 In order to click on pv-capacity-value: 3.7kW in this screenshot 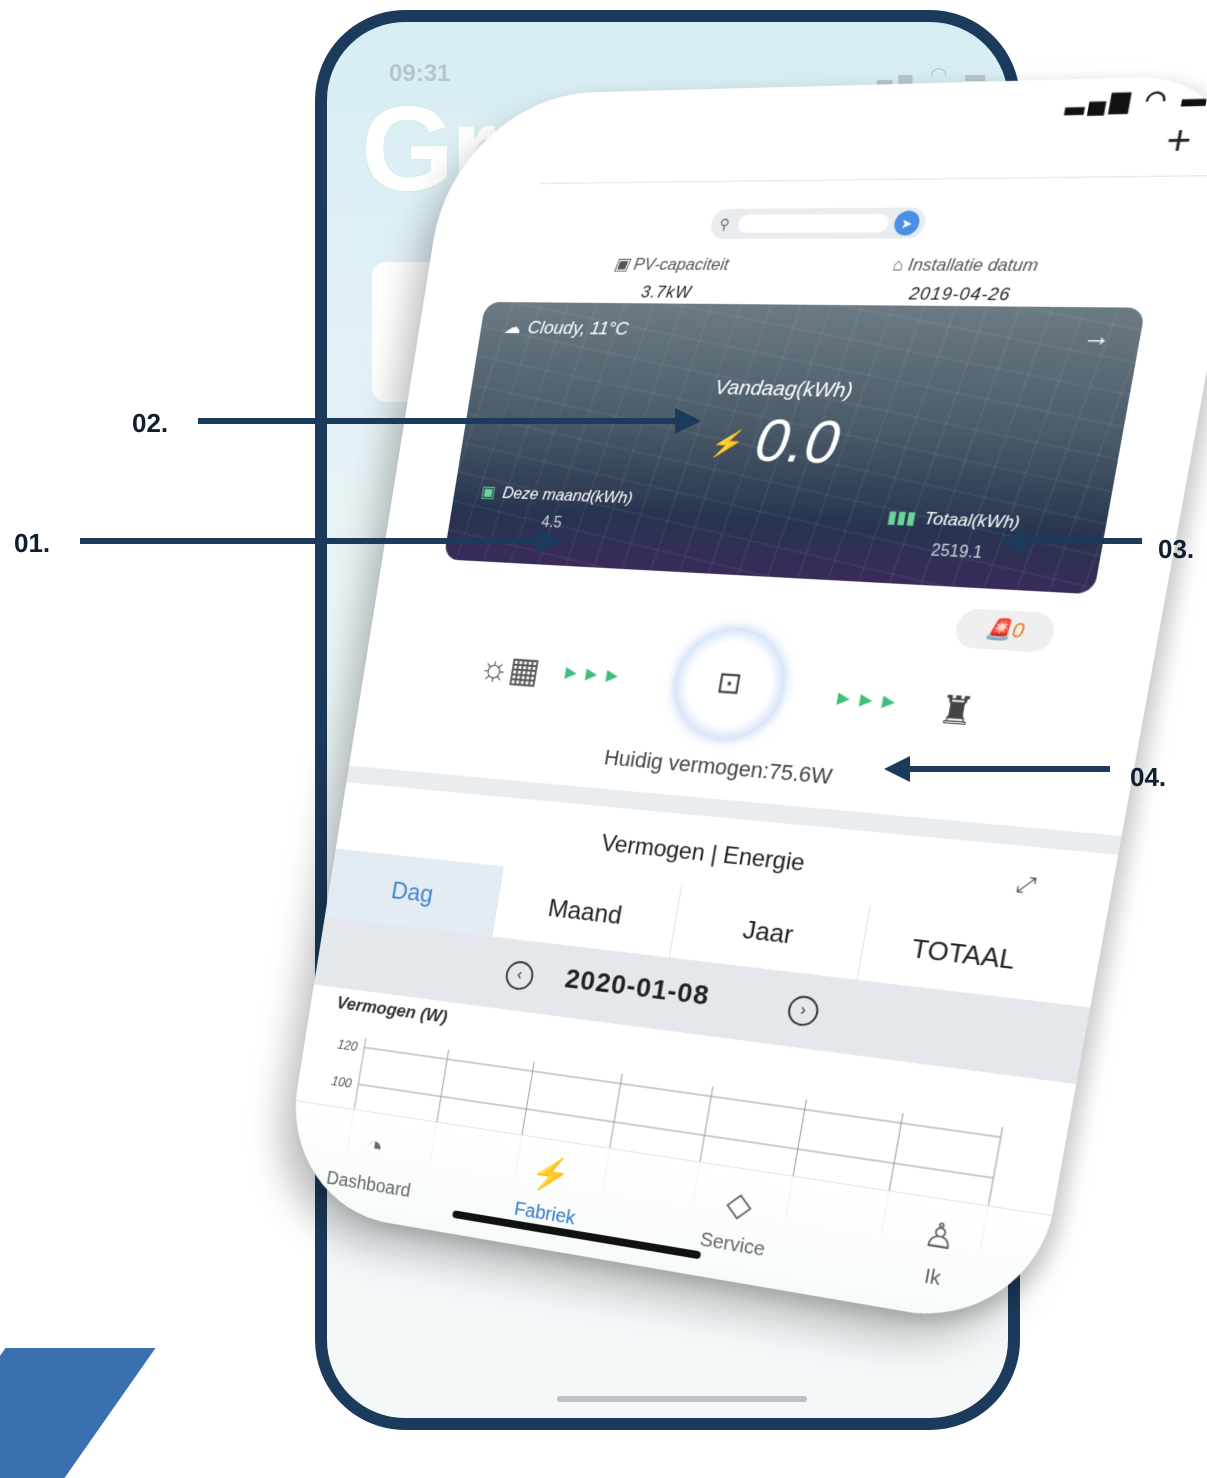, I will do `click(666, 292)`.